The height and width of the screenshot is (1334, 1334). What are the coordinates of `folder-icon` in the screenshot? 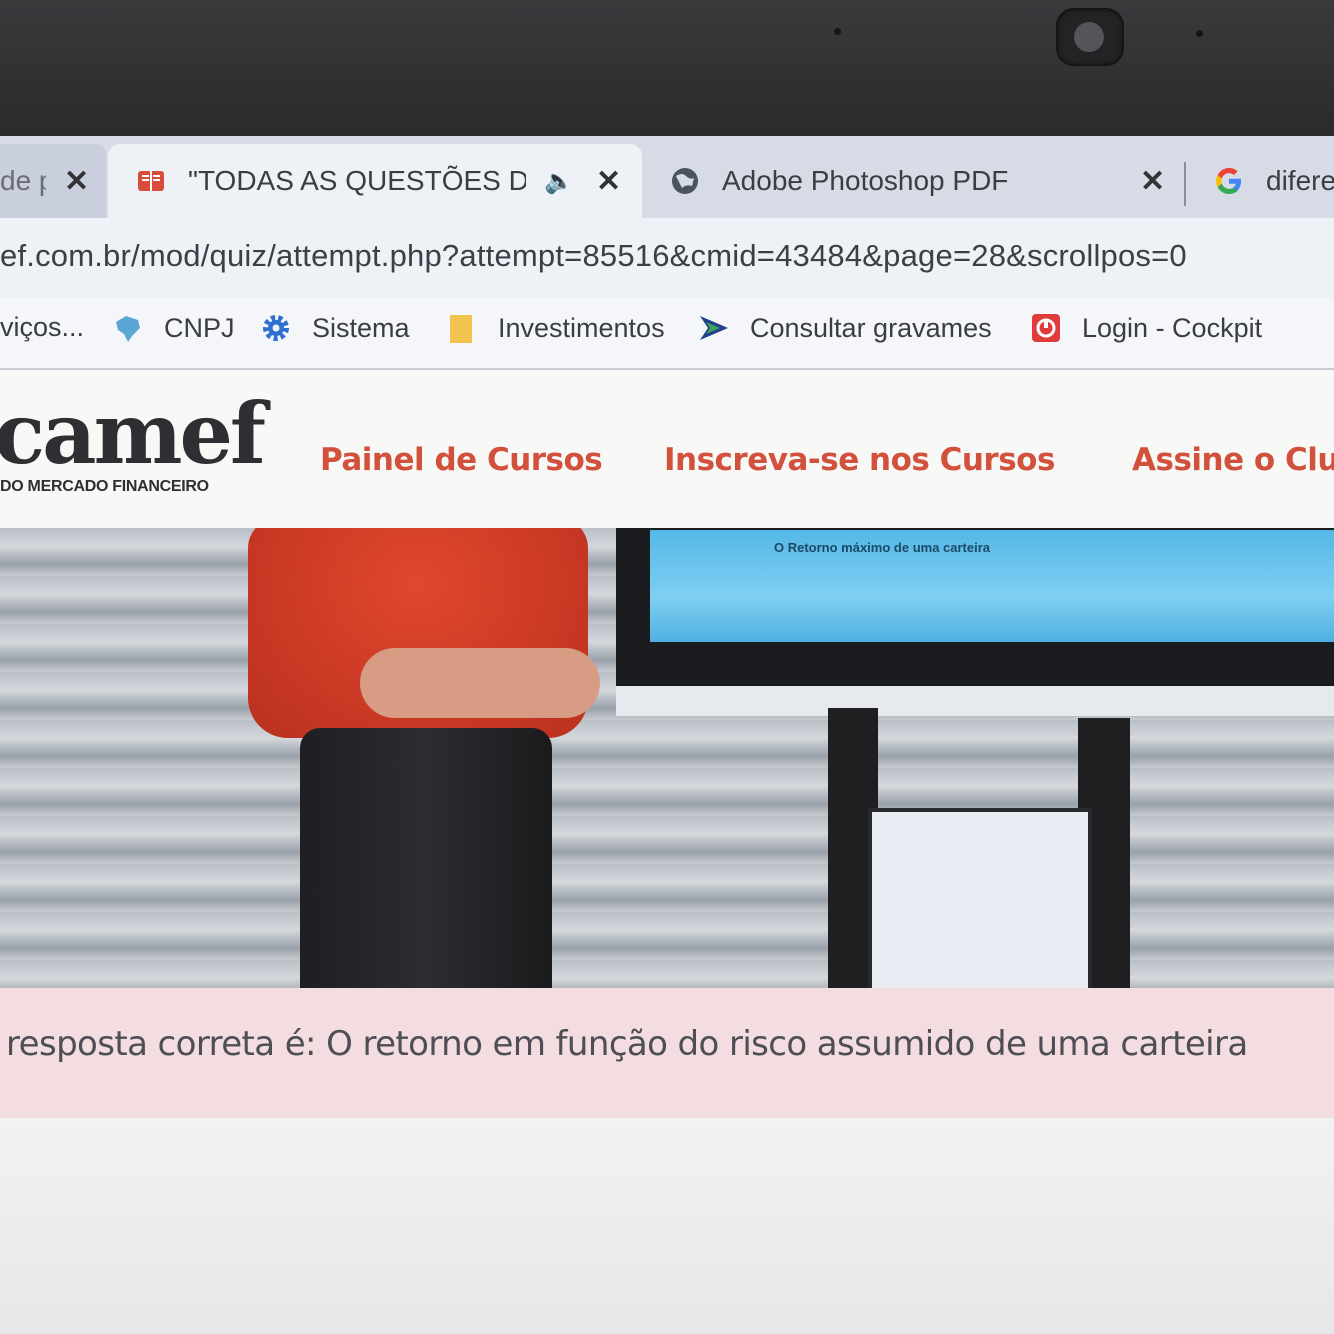 It's located at (461, 329).